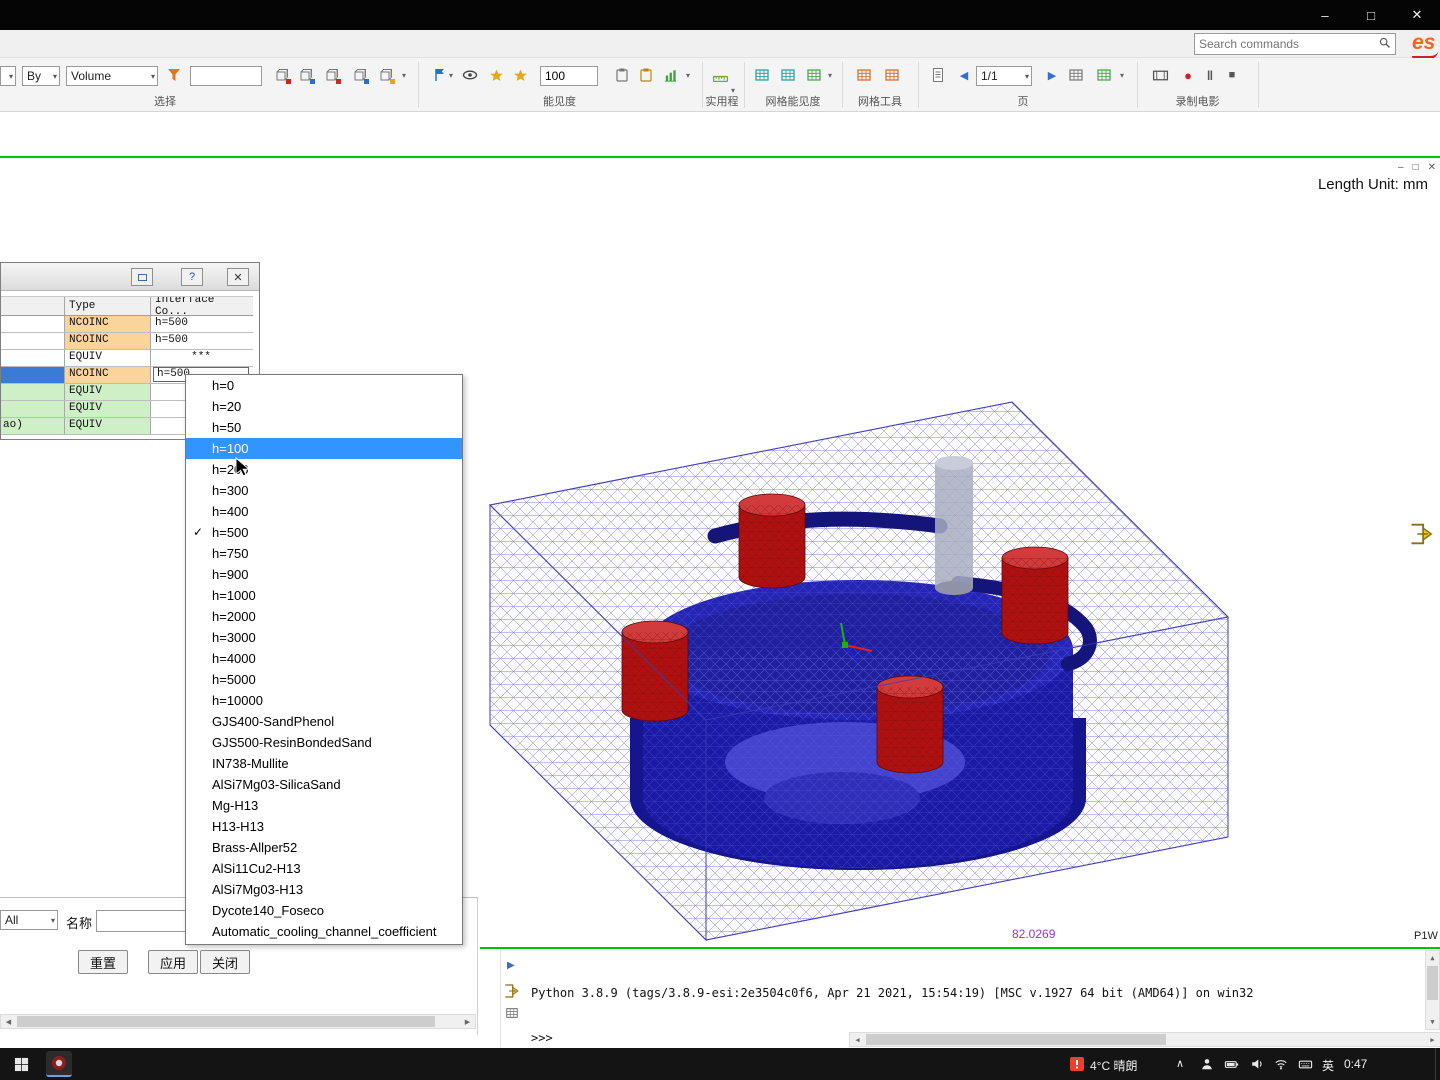 The image size is (1440, 1080). What do you see at coordinates (103, 962) in the screenshot?
I see `reset-button: 重置` at bounding box center [103, 962].